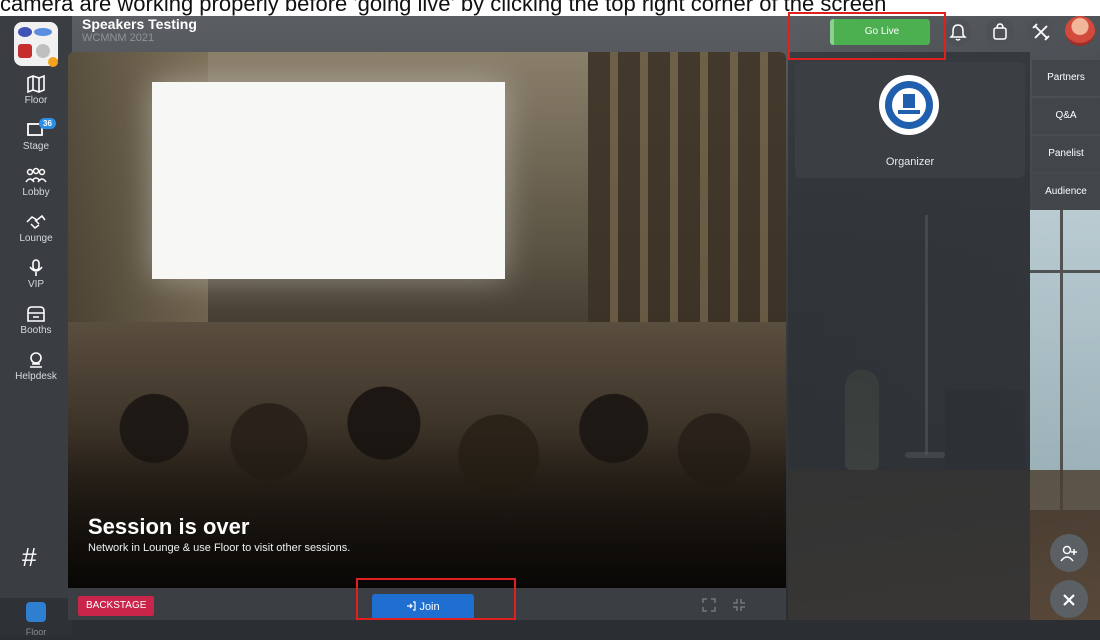  I want to click on sidebar-item-vip: VIP, so click(36, 280).